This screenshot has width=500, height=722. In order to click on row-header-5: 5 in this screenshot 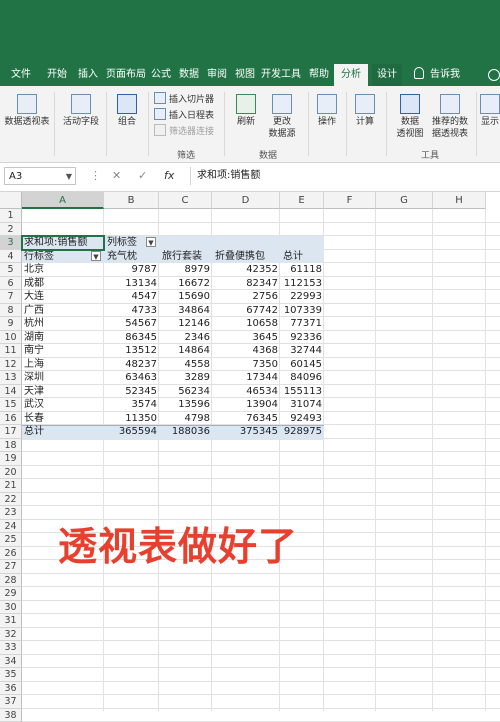, I will do `click(11, 270)`.